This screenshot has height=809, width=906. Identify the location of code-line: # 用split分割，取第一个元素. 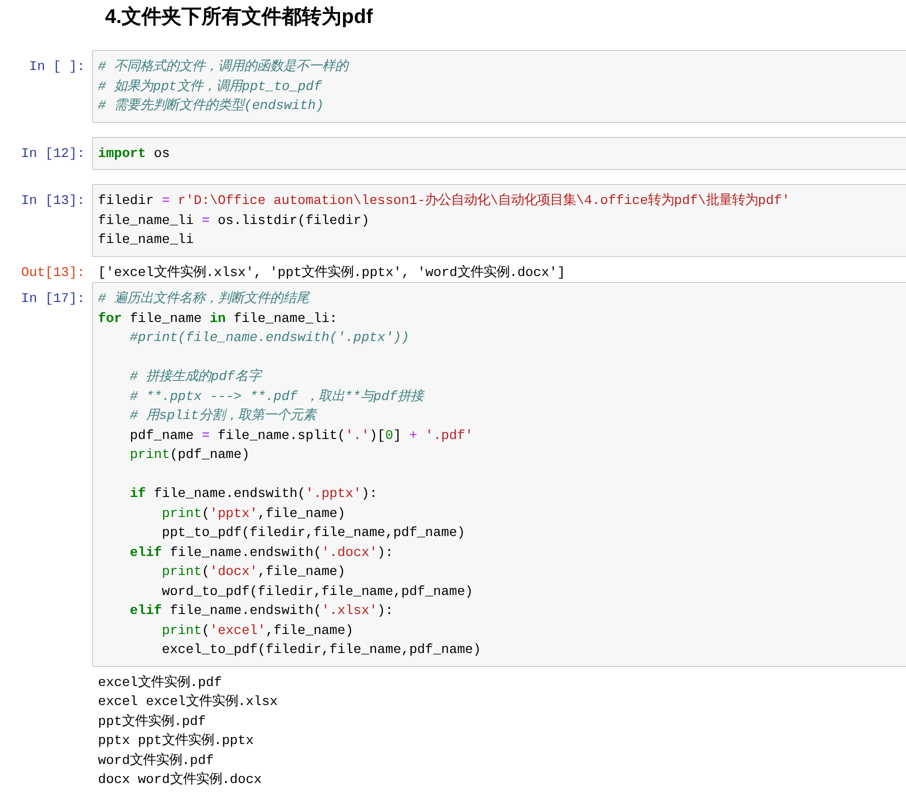
(223, 416).